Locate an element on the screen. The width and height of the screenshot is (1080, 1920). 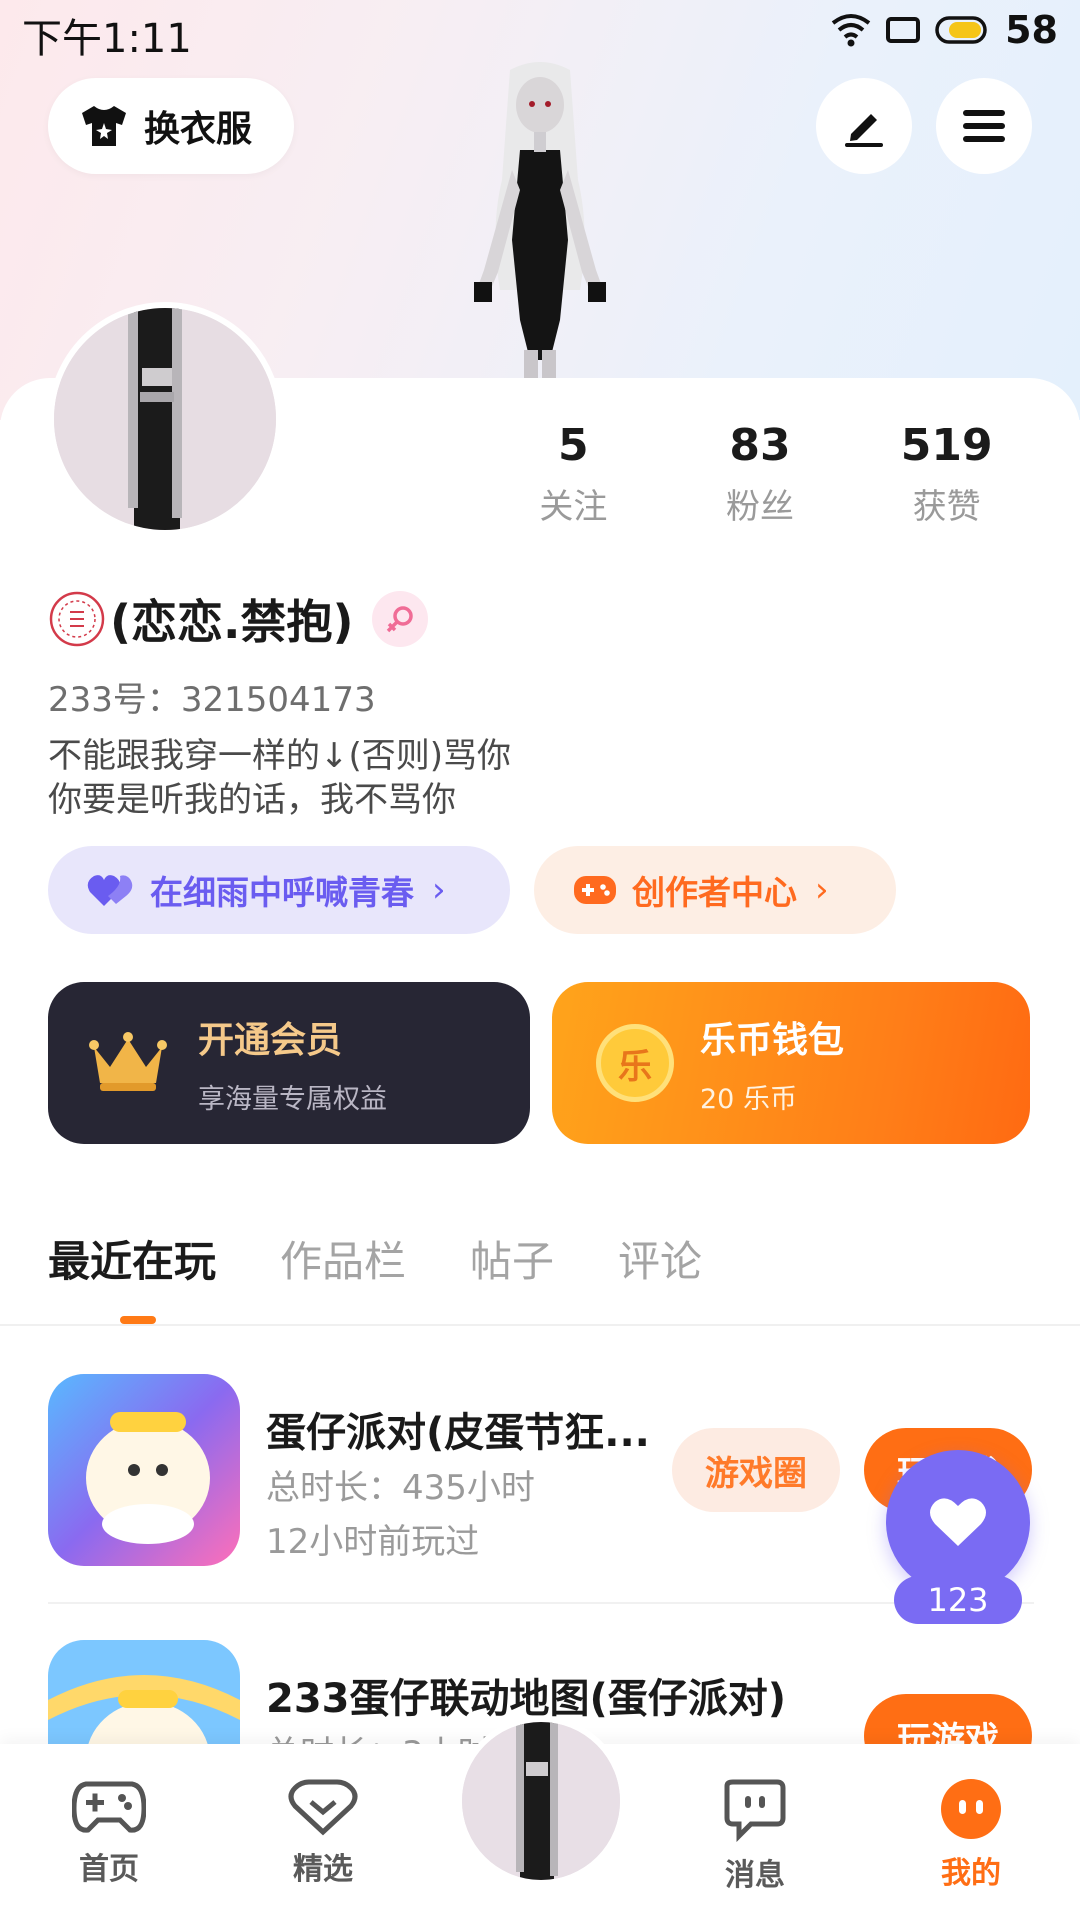
tab-comments: 评论 is located at coordinates (660, 1258).